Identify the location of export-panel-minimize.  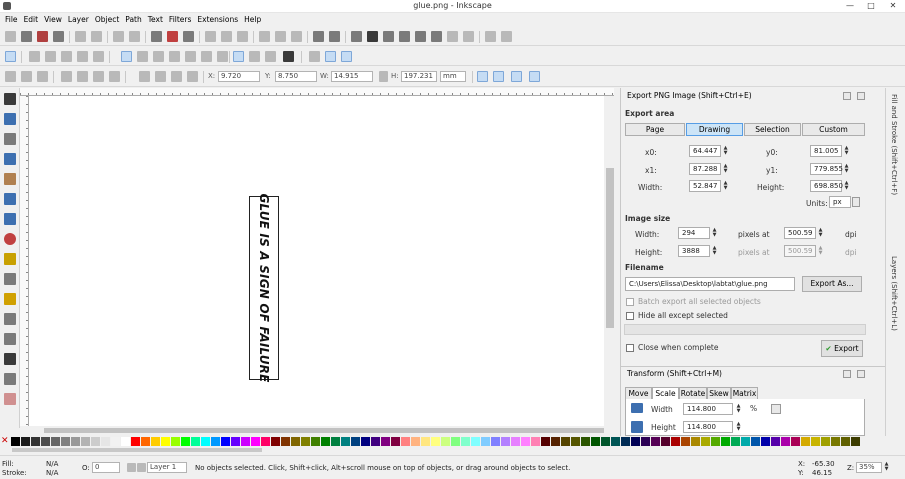
(847, 96).